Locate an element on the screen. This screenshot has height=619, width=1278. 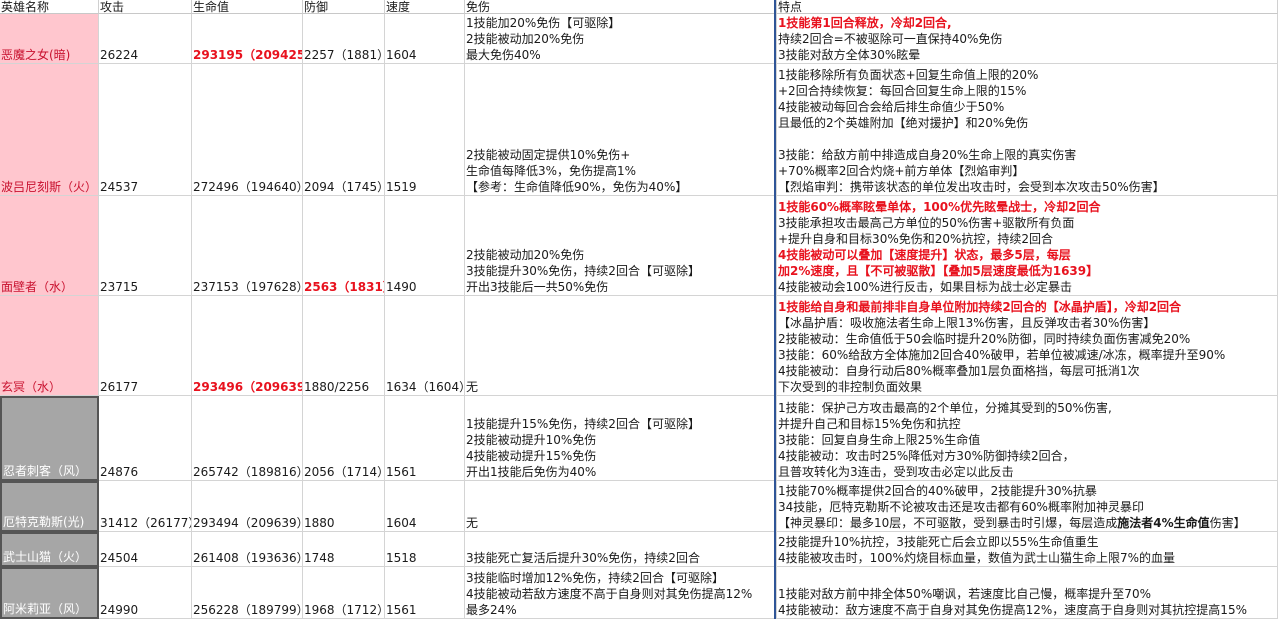
feature-line: 4技能被动：自身行动后80%概率叠加1层负面格挡，每层可抵消1次 is located at coordinates (1027, 371).